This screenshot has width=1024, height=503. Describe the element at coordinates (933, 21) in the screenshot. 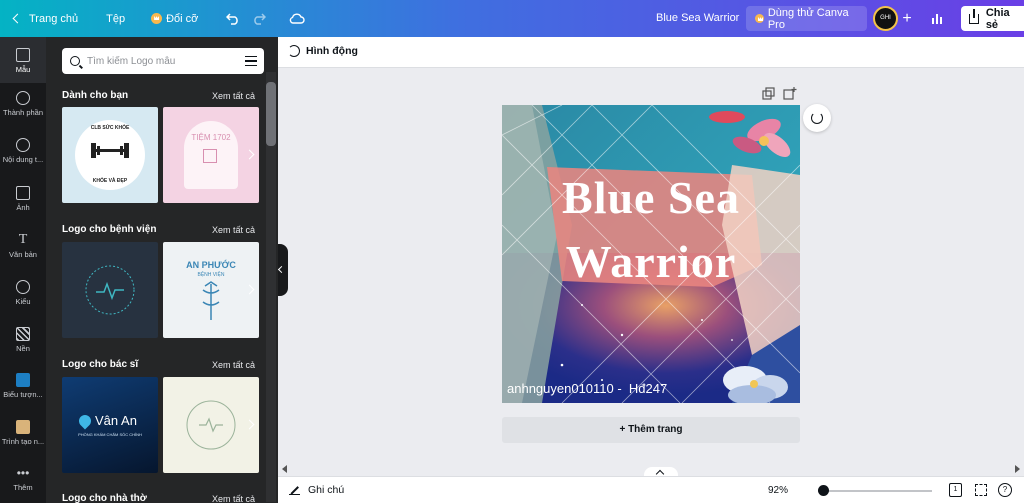

I see `bar-chart-icon` at that location.